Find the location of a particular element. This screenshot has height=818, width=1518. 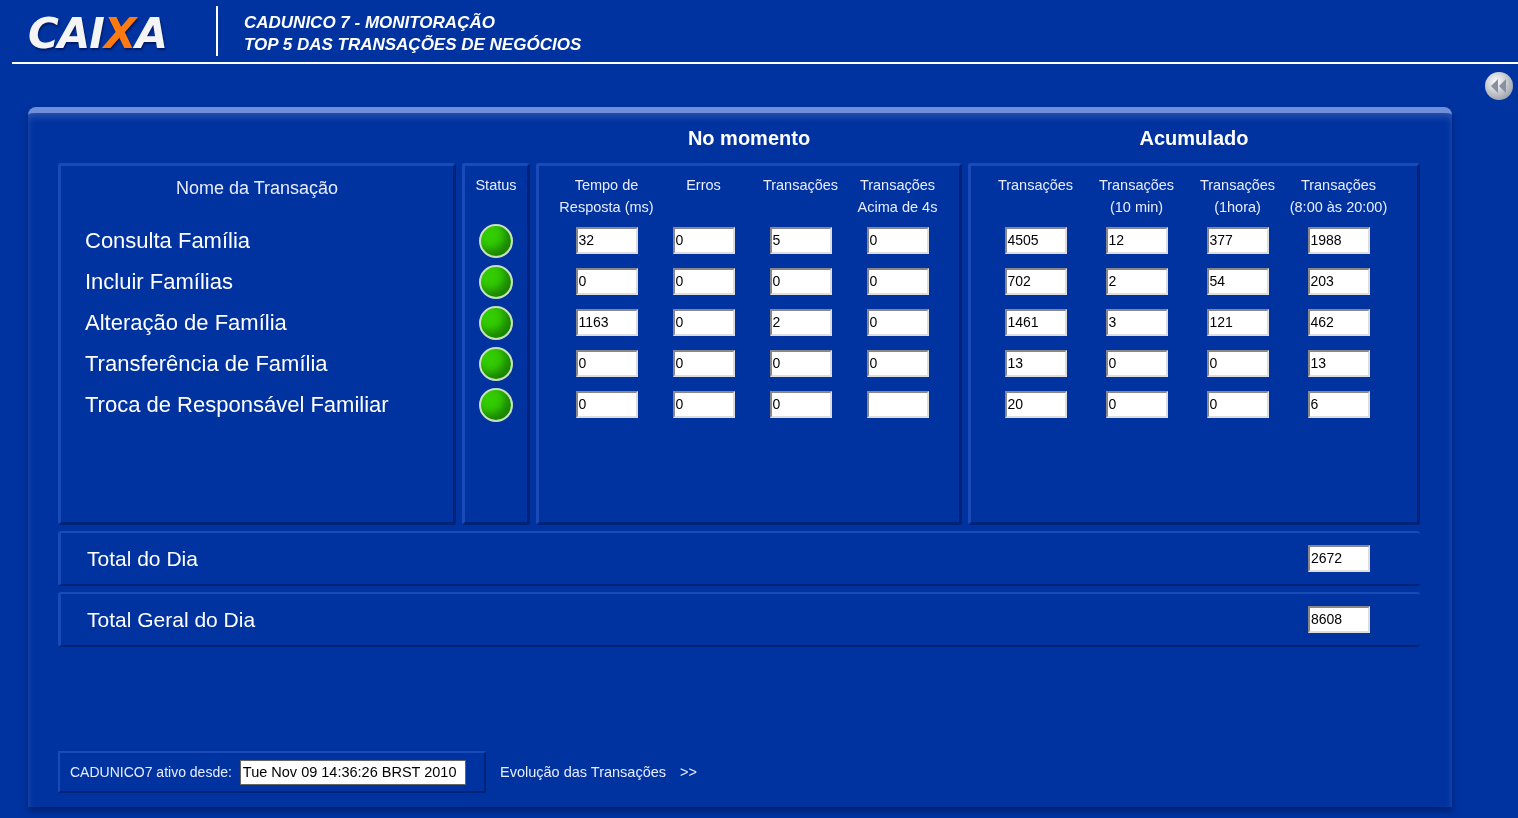

value-field: 4505 is located at coordinates (1035, 240).